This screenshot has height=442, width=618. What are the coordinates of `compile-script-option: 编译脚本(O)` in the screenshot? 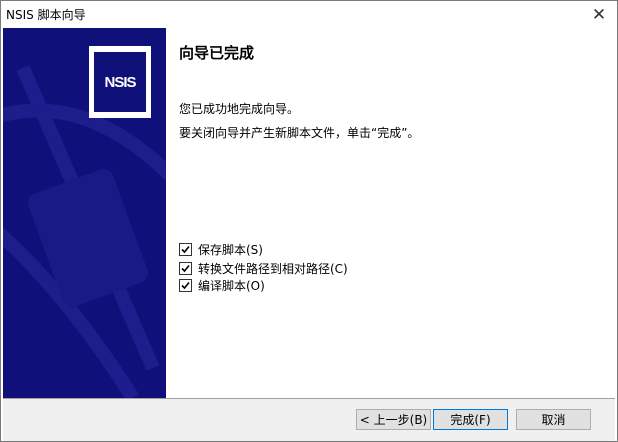 It's located at (222, 285).